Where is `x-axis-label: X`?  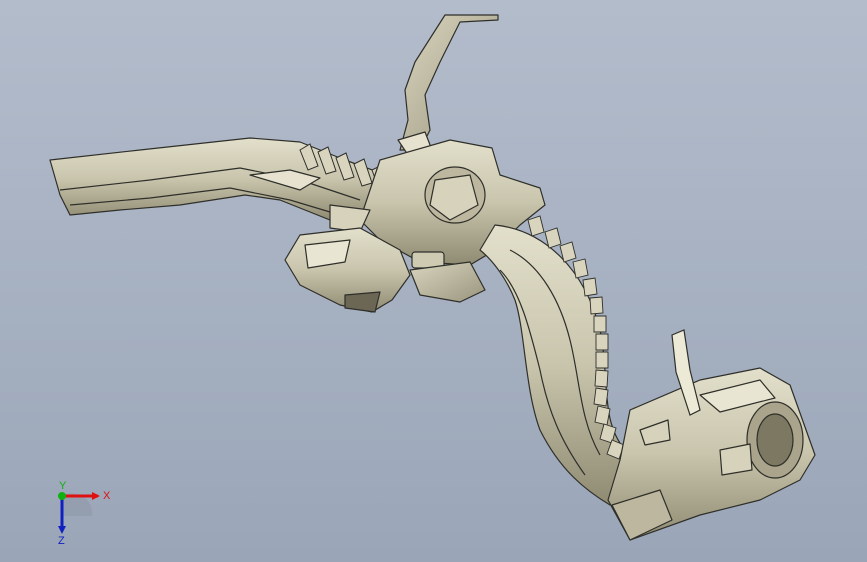 x-axis-label: X is located at coordinates (107, 496).